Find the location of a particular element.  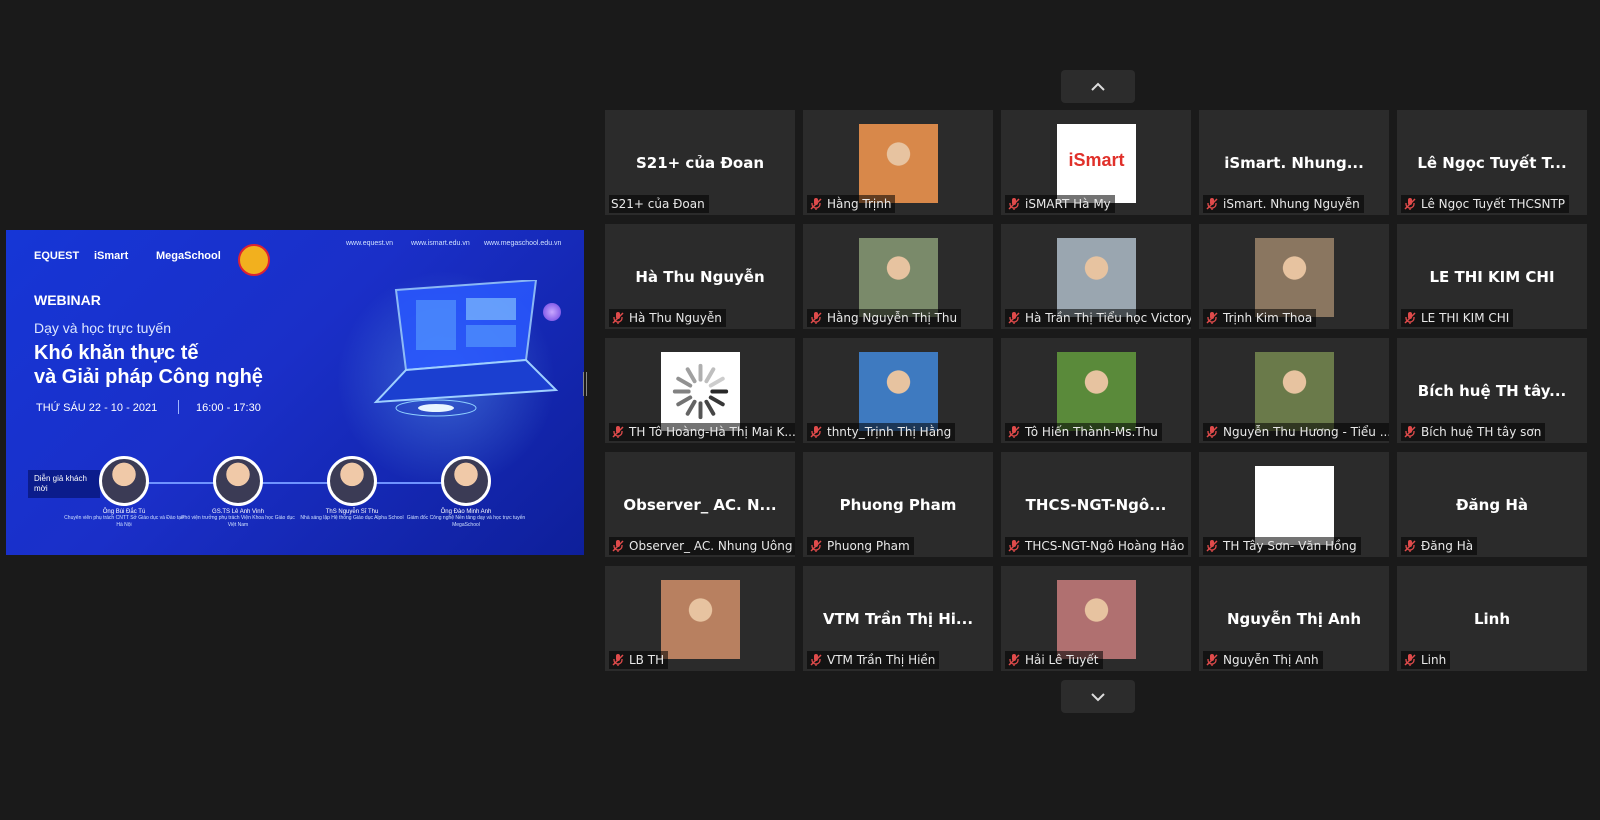

participant-tile: TH Tây Sơn- Văn Hồng is located at coordinates (1294, 504).